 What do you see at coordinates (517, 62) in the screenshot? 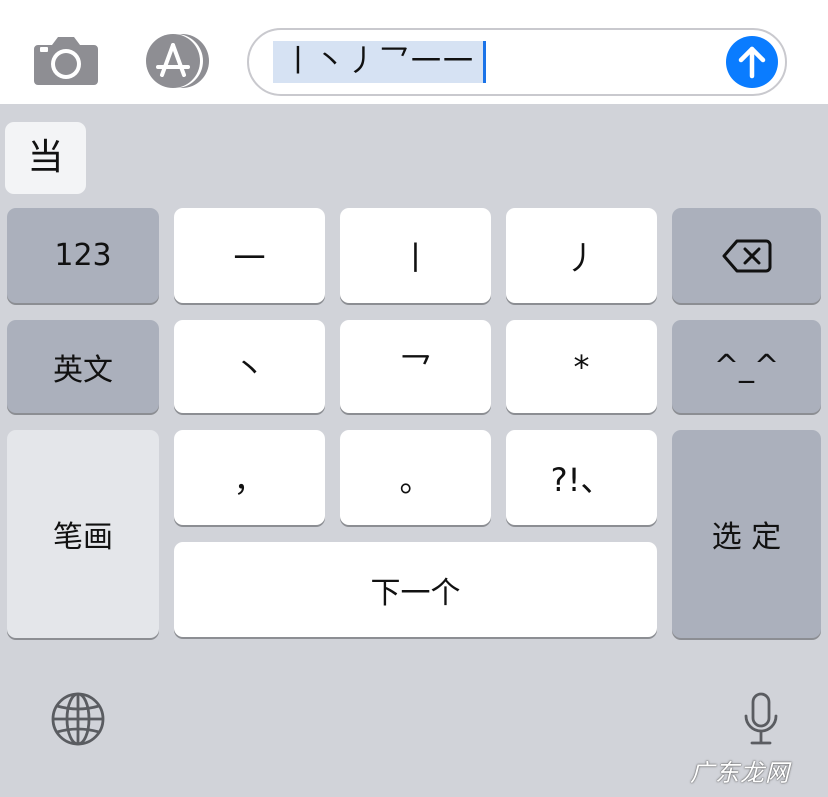
I see `message-input: 丨丶丿乛一一` at bounding box center [517, 62].